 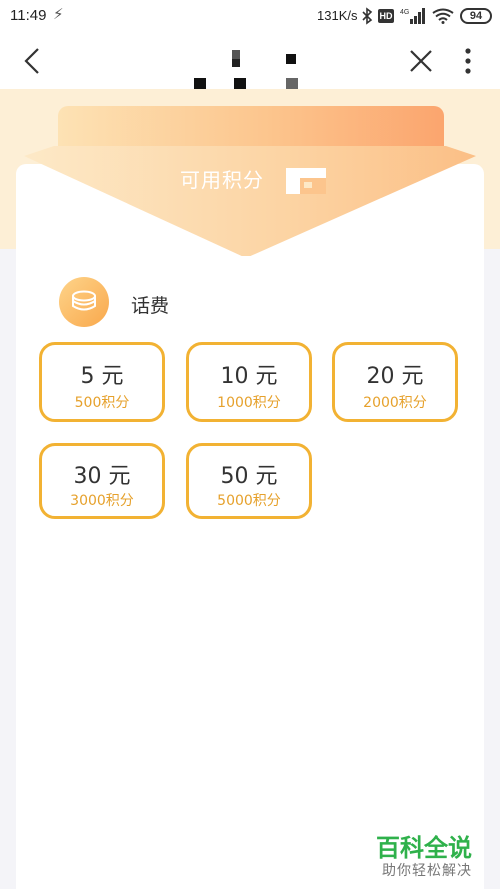 What do you see at coordinates (222, 180) in the screenshot?
I see `points-label: 可用积分` at bounding box center [222, 180].